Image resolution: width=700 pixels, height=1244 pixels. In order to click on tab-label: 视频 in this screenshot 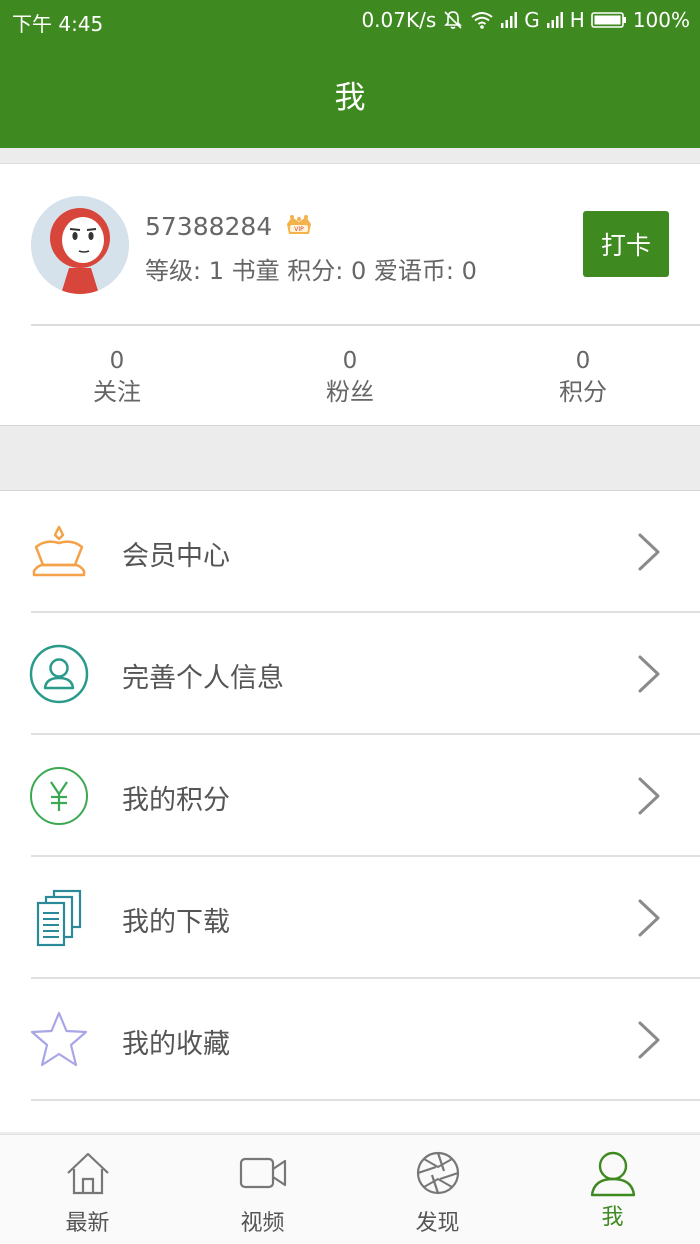, I will do `click(262, 1223)`.